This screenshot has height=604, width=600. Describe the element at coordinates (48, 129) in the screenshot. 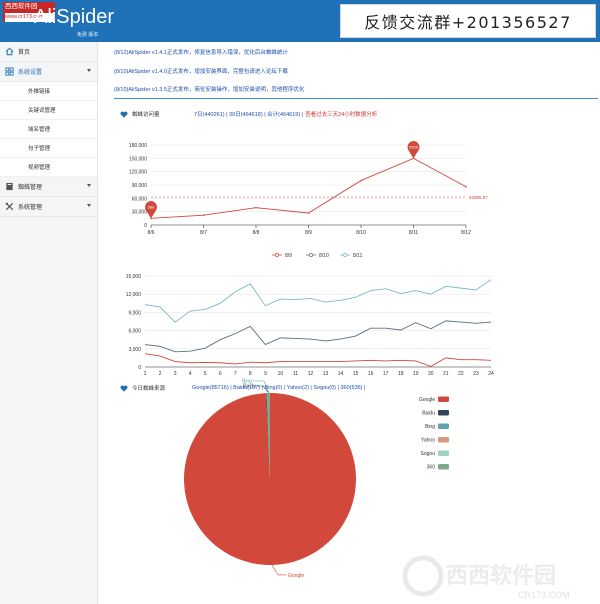

I see `sidebar-subitem-domains: 域名管理` at that location.